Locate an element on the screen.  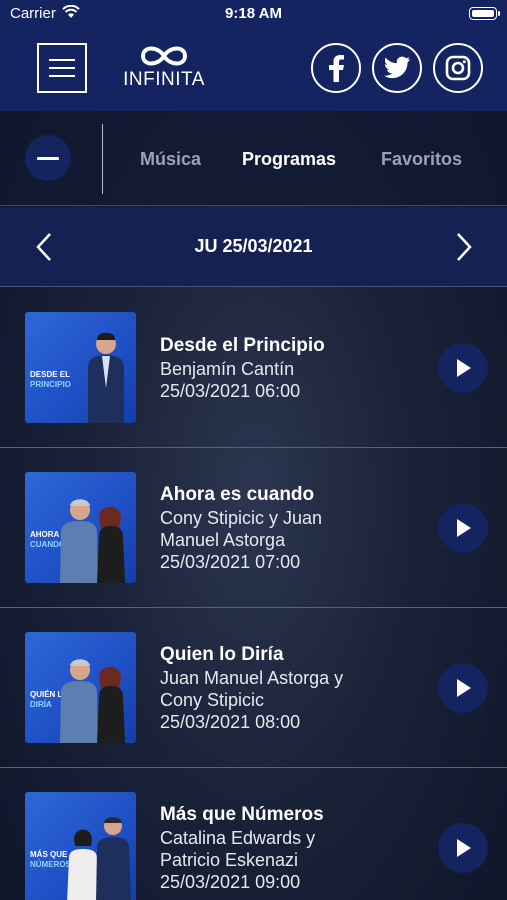
program-host: Manuel Astorga is located at coordinates (223, 540).